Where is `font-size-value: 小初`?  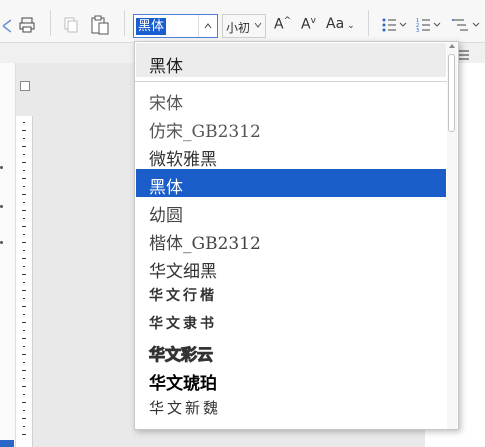 font-size-value: 小初 is located at coordinates (238, 28).